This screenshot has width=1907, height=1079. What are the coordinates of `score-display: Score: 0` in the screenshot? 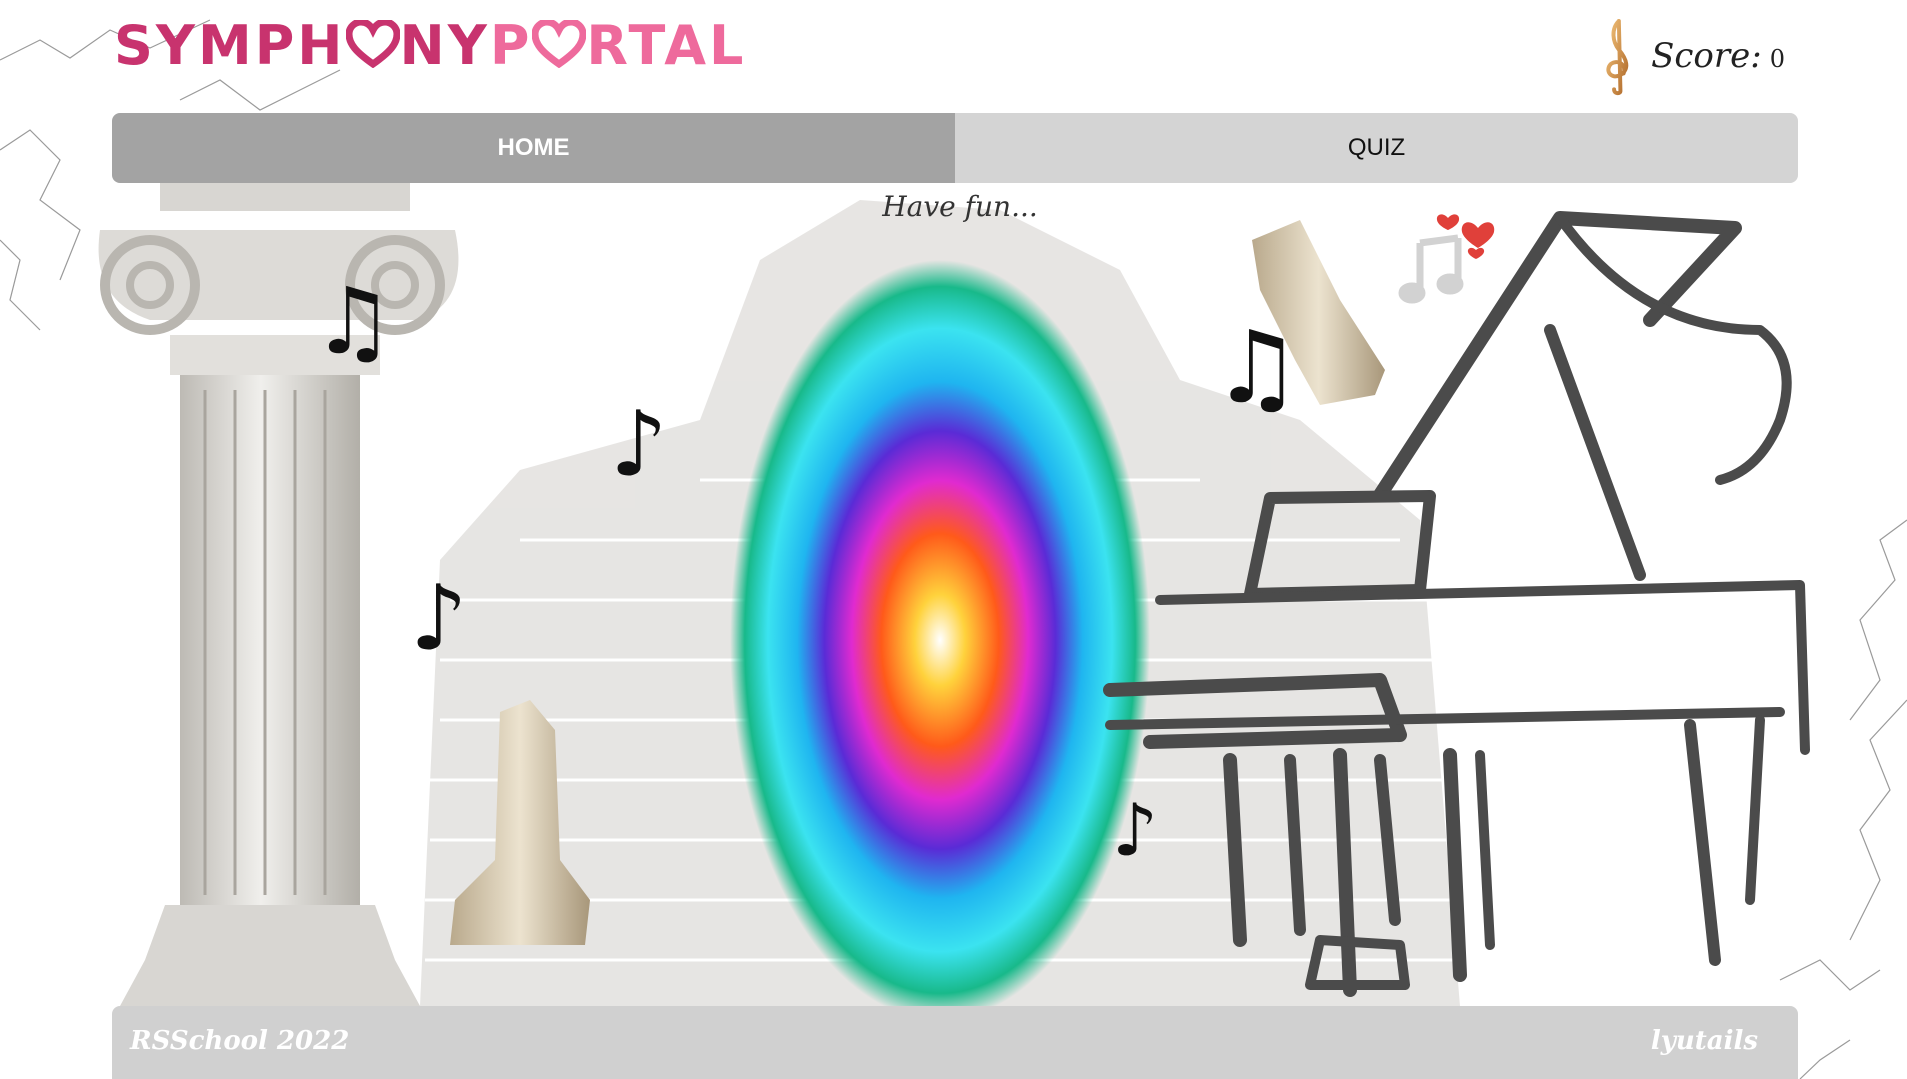 It's located at (1690, 56).